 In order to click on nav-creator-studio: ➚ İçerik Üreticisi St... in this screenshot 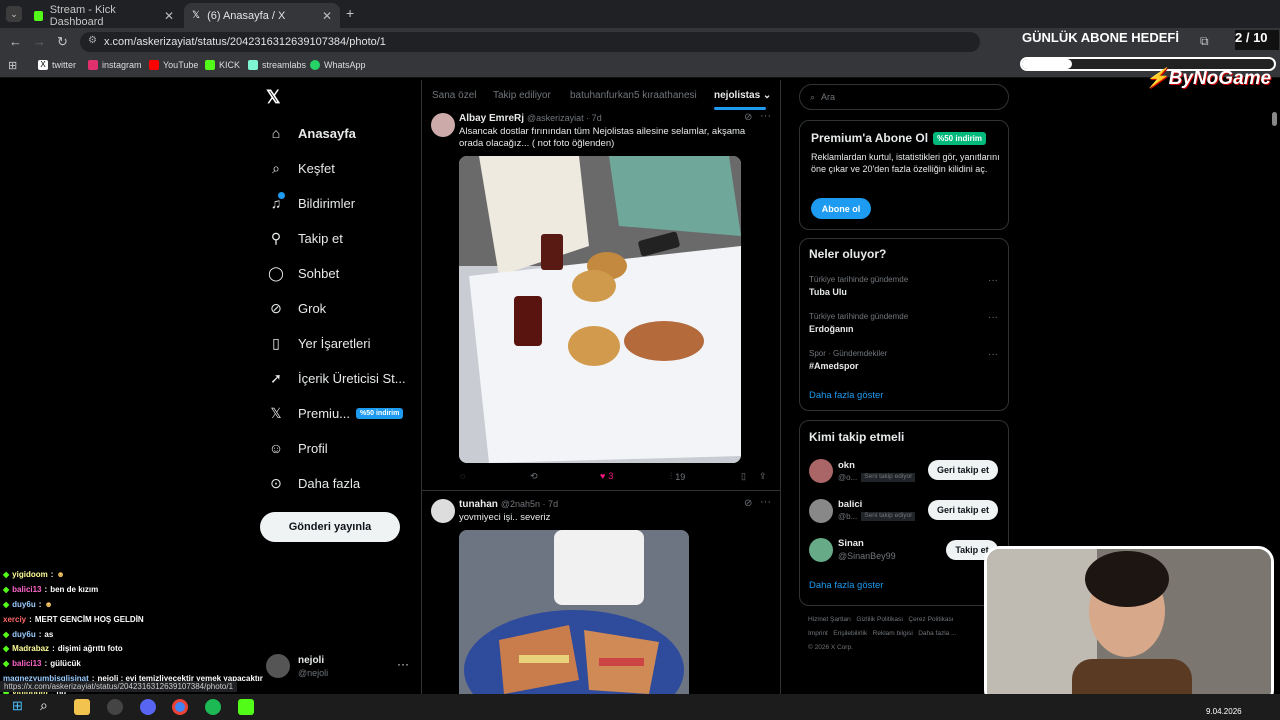, I will do `click(337, 378)`.